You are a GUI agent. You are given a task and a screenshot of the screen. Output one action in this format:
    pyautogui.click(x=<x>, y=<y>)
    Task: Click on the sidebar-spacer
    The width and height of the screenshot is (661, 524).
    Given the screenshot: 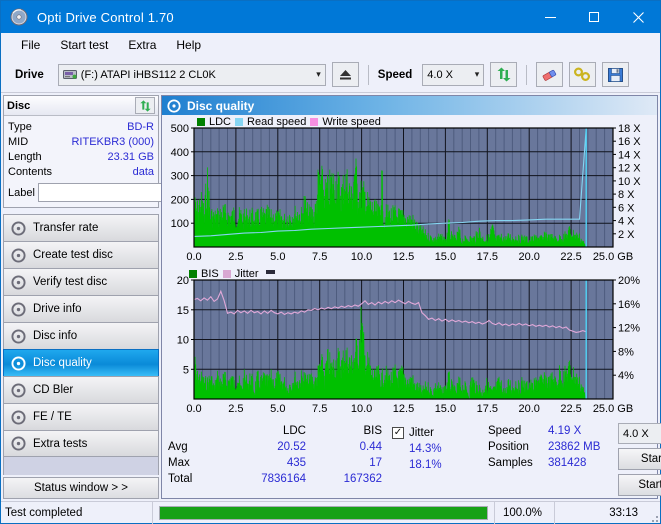 What is the action you would take?
    pyautogui.click(x=81, y=466)
    